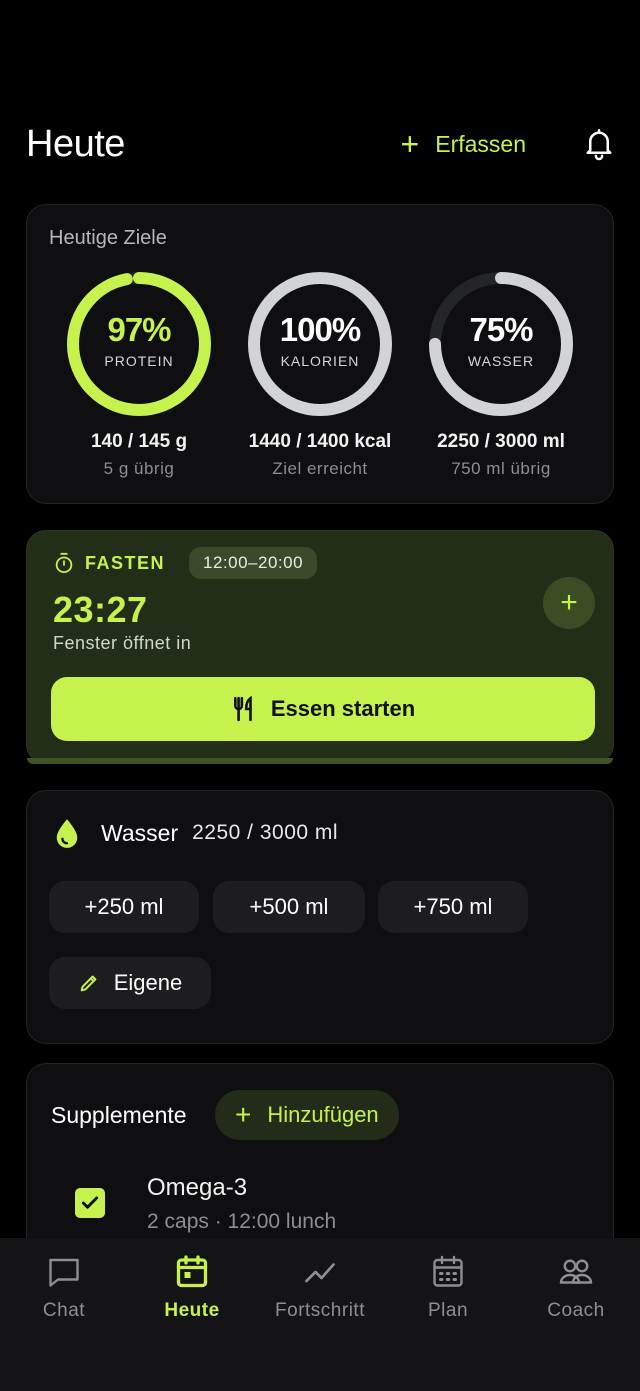 This screenshot has width=640, height=1391. What do you see at coordinates (185, 563) in the screenshot?
I see `fasting-header: FASTEN 12:00–20:00` at bounding box center [185, 563].